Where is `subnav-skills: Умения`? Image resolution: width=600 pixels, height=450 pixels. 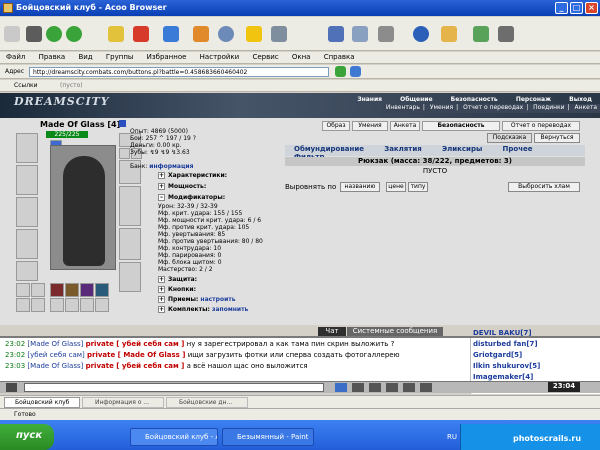 subnav-skills: Умения is located at coordinates (441, 107).